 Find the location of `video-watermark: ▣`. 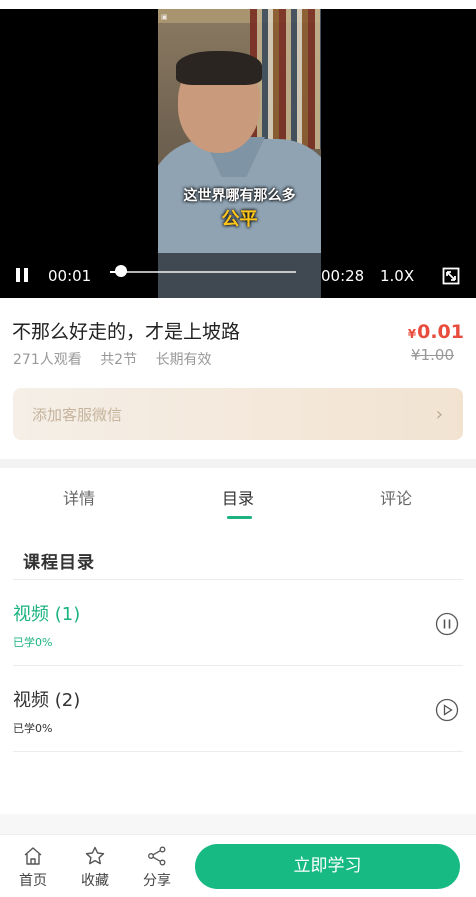

video-watermark: ▣ is located at coordinates (164, 17).